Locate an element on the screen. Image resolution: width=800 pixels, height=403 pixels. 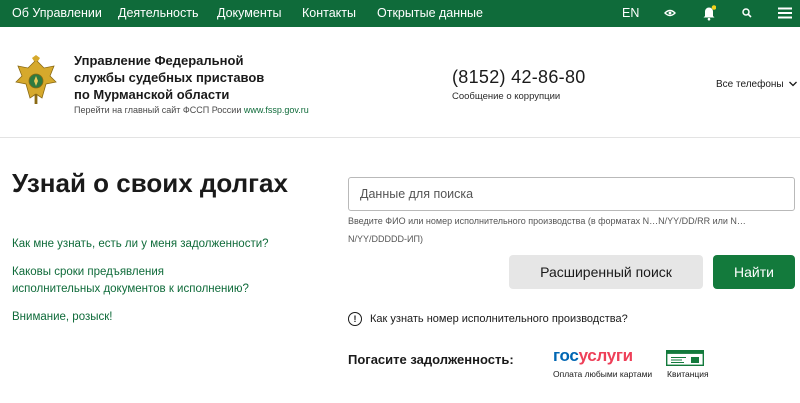
hotline-caption: Сообщение о коррупции is located at coordinates (506, 96).